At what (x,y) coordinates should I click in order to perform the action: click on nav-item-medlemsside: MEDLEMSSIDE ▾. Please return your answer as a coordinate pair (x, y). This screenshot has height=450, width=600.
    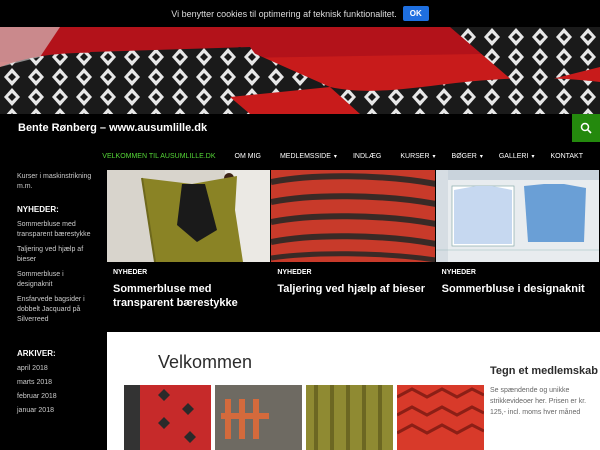
    Looking at the image, I should click on (308, 156).